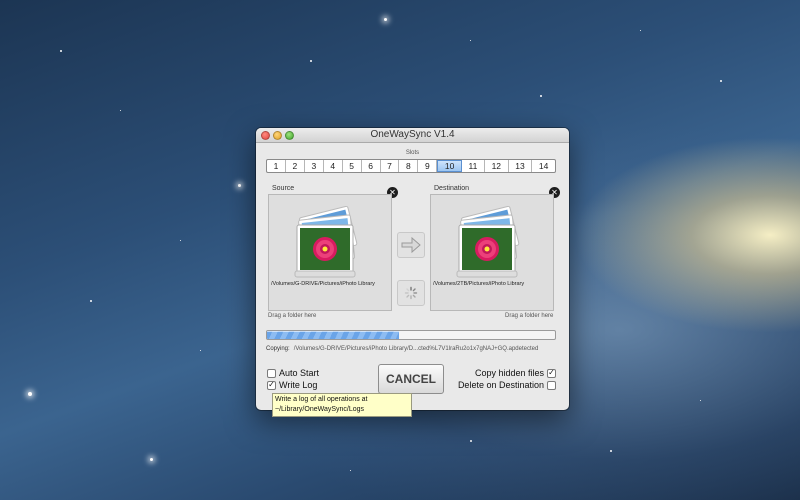 The width and height of the screenshot is (800, 500). I want to click on slot-1: 1, so click(276, 166).